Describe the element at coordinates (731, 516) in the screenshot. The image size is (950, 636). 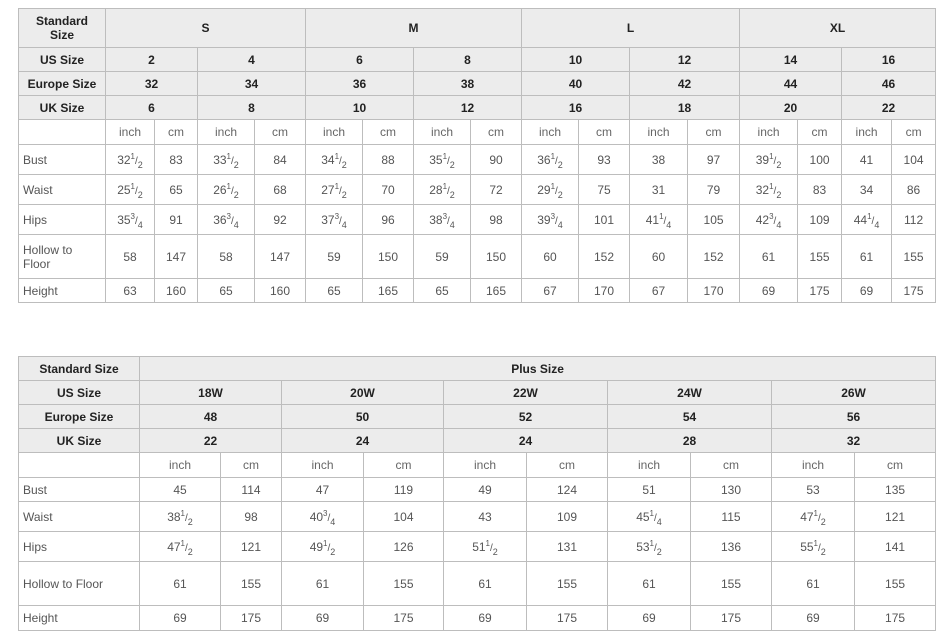
I see `measurement-value: 115` at that location.